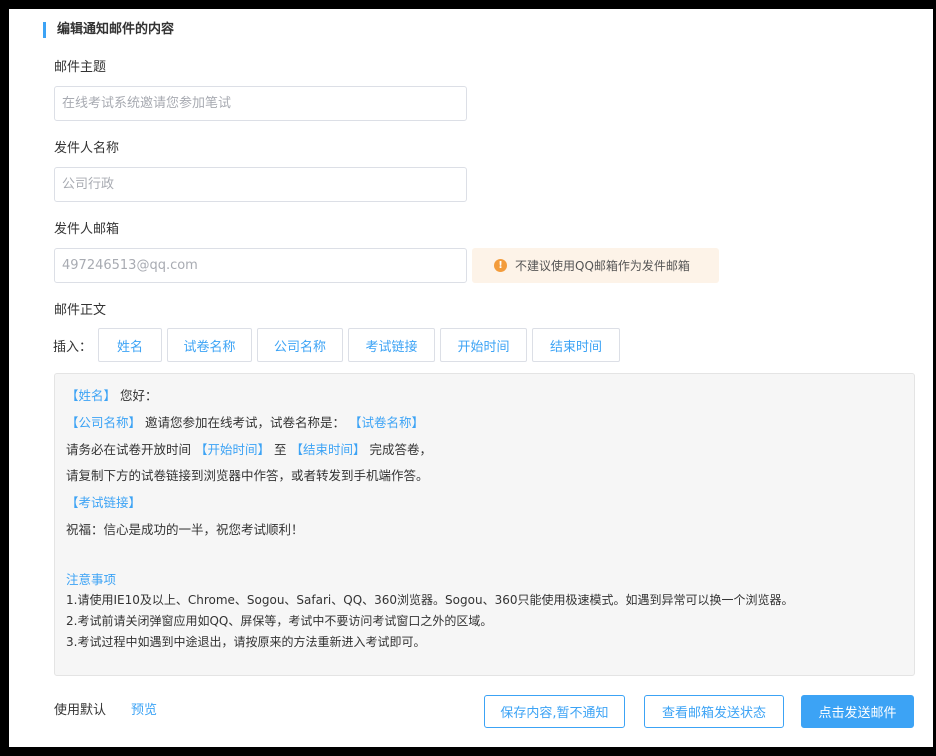  Describe the element at coordinates (300, 345) in the screenshot. I see `insert-company-name-button: 公司名称` at that location.